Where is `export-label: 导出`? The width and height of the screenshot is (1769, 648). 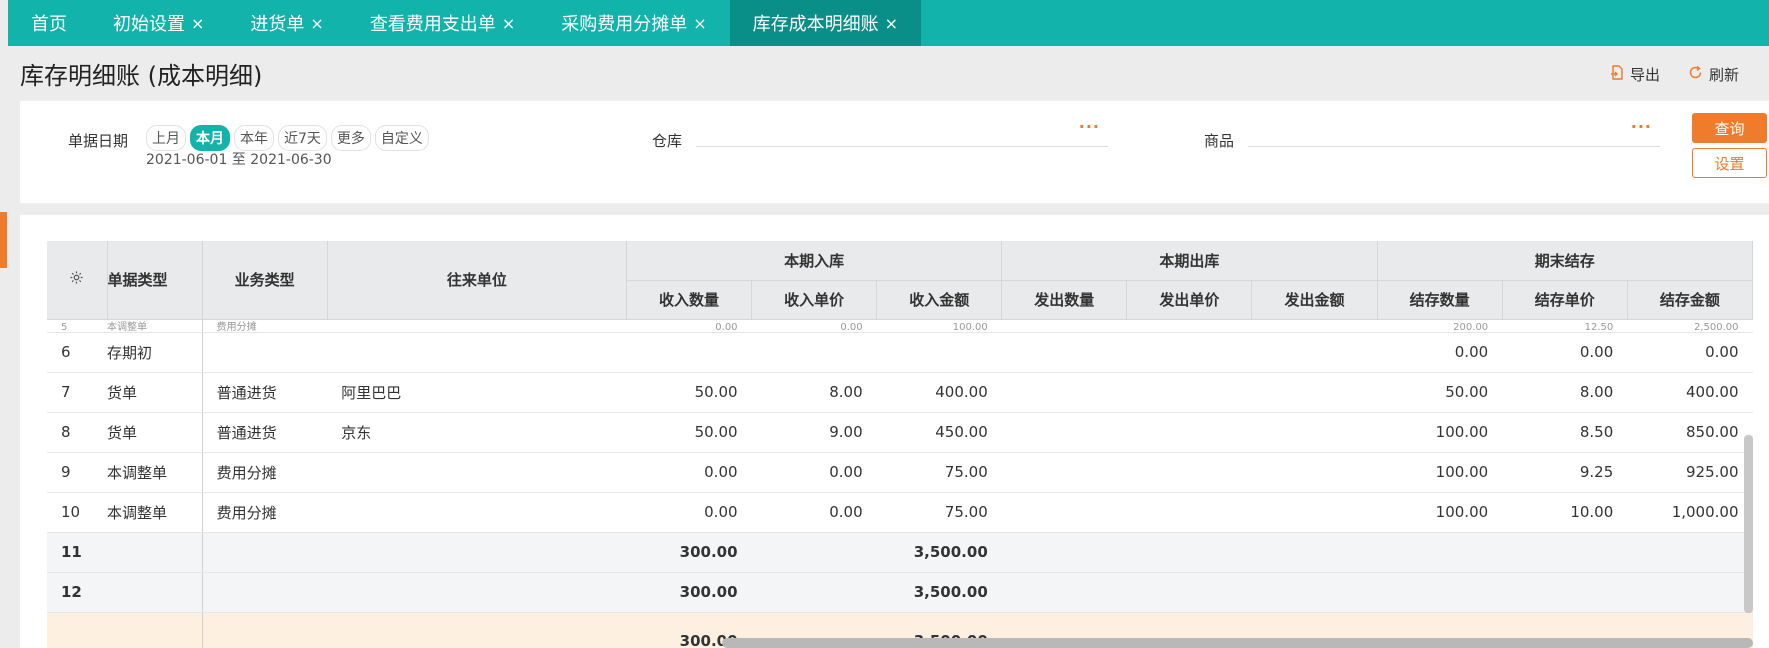 export-label: 导出 is located at coordinates (1644, 75).